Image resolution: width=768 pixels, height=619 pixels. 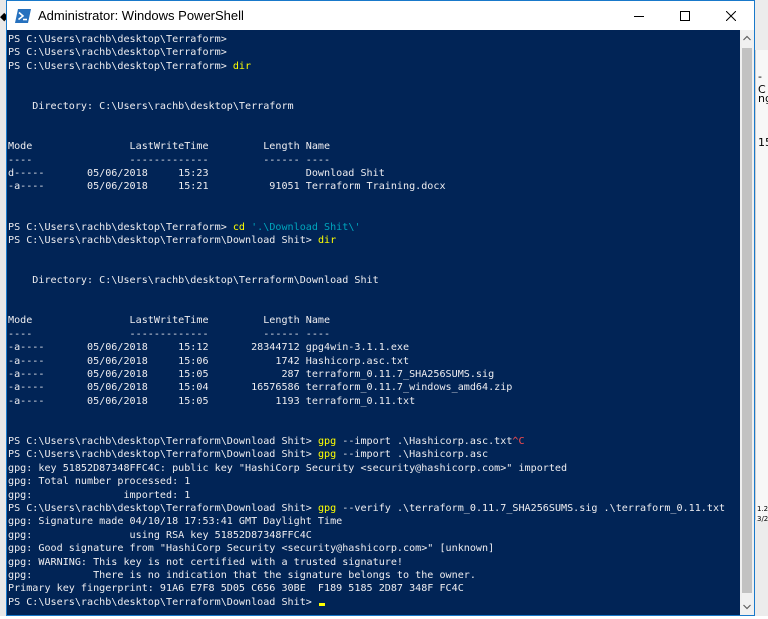 I want to click on console-token: ^C, so click(x=518, y=441).